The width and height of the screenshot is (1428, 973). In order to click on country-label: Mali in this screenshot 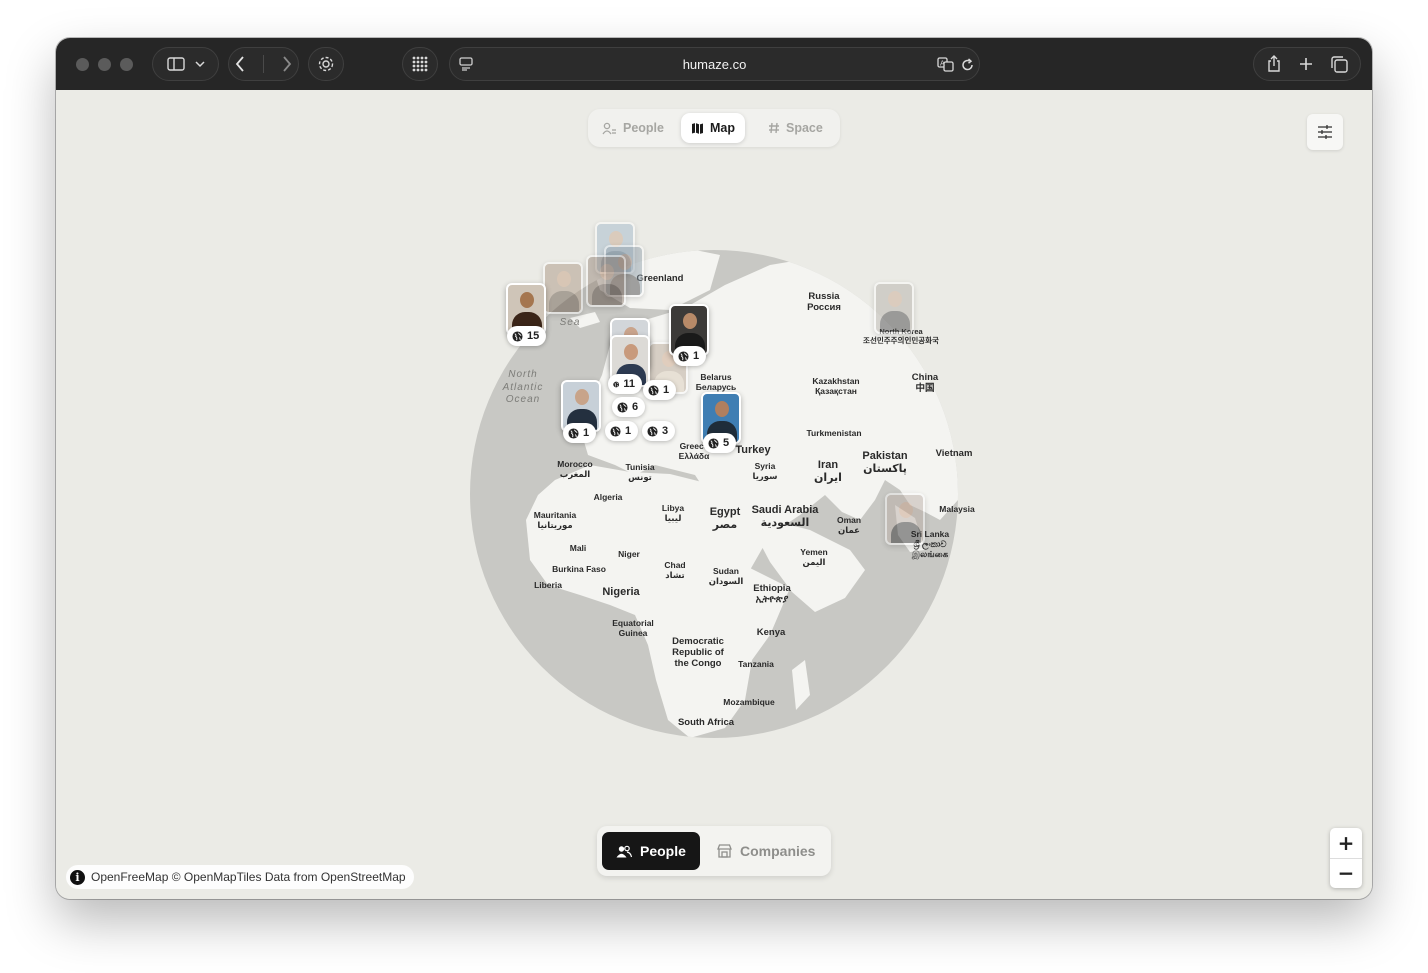, I will do `click(578, 548)`.